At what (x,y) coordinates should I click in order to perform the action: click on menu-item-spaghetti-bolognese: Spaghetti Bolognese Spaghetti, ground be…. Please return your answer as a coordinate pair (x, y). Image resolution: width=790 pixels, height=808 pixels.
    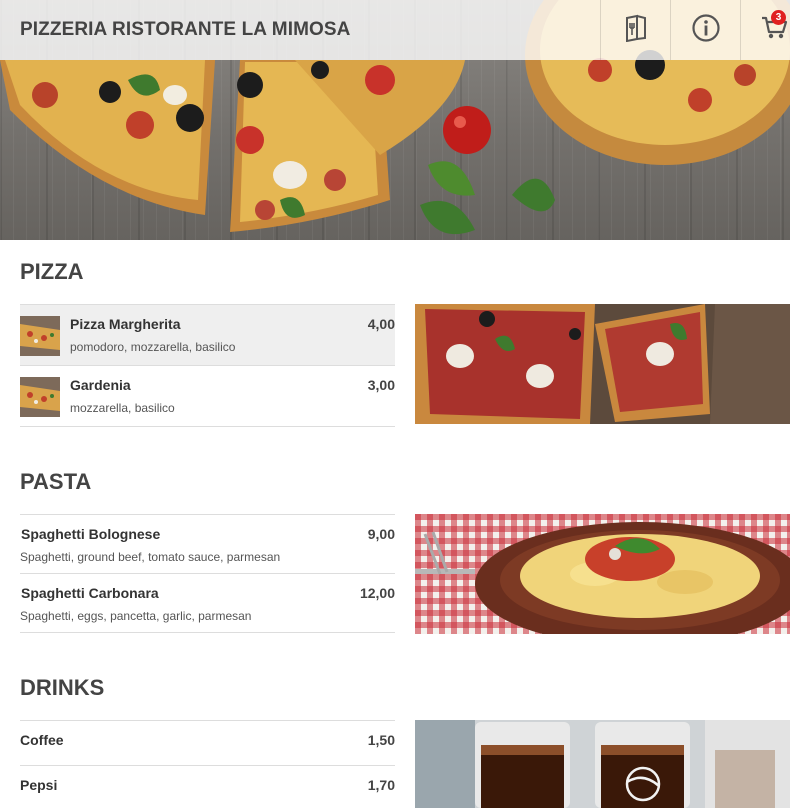
    Looking at the image, I should click on (207, 544).